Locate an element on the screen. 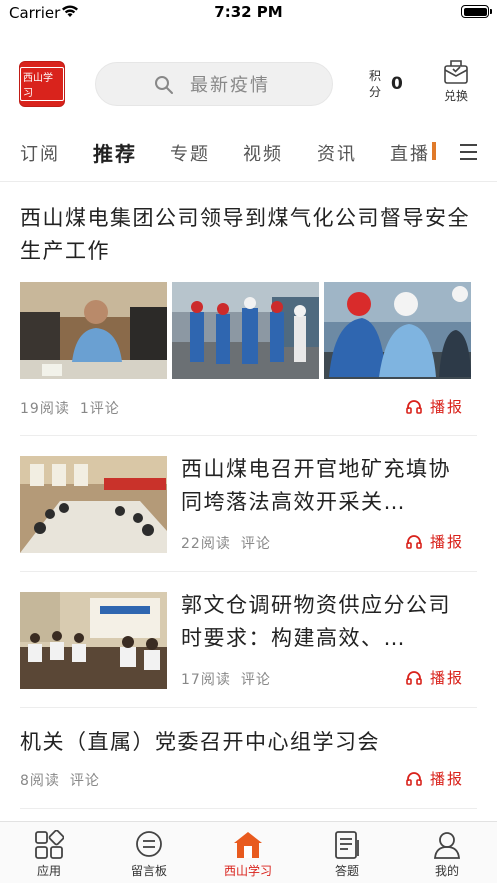 The width and height of the screenshot is (497, 883). read-count: 17阅读 is located at coordinates (206, 680).